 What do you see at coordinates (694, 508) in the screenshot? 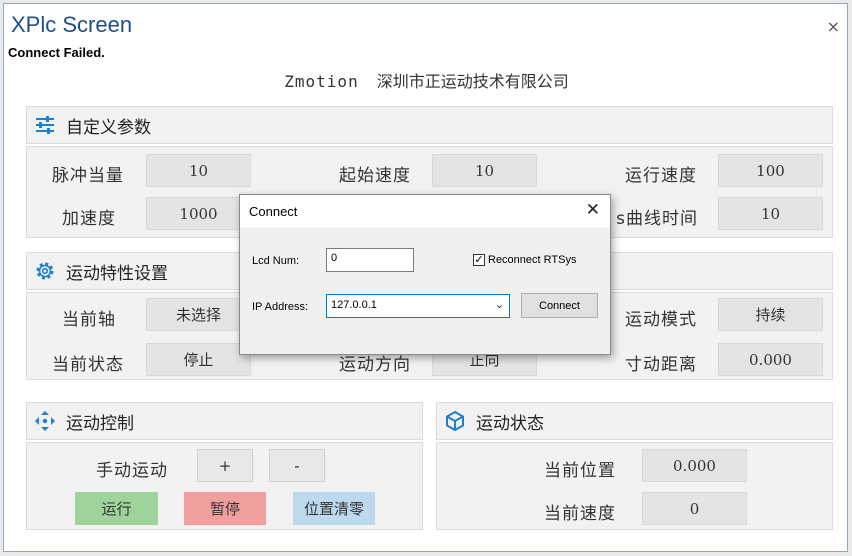
I see `current-speed-value: 0` at bounding box center [694, 508].